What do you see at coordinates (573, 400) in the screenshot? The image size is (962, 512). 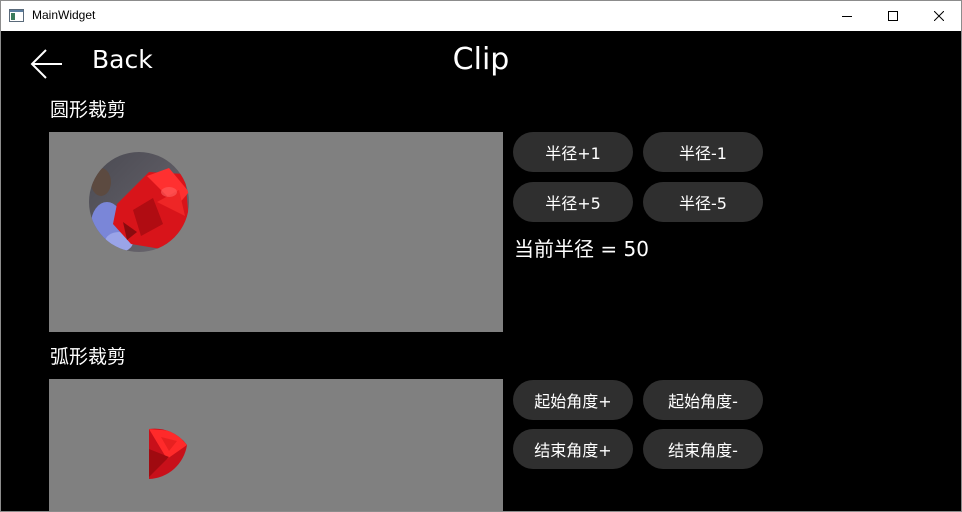 I see `start-angle-plus-button: 起始角度+` at bounding box center [573, 400].